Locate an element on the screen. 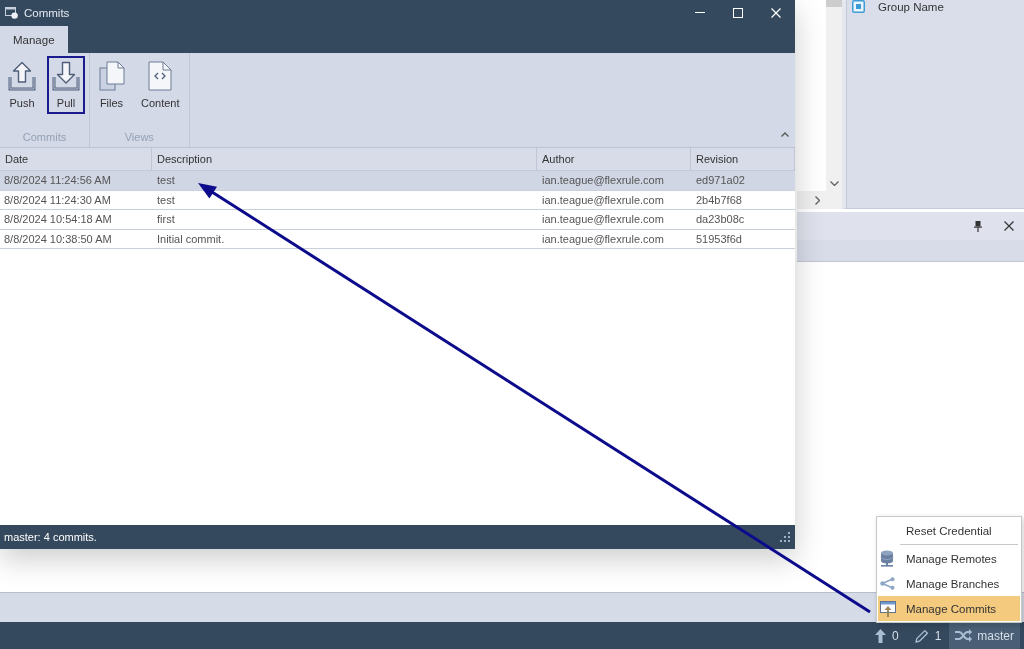 The height and width of the screenshot is (649, 1024). menu-item: Manage Remotes is located at coordinates (949, 558).